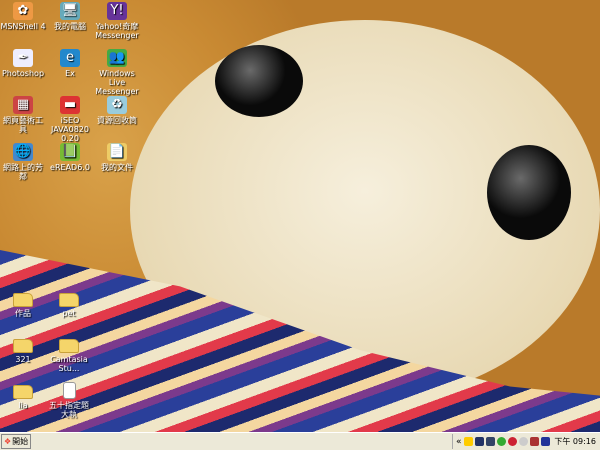 The height and width of the screenshot is (450, 600). Describe the element at coordinates (117, 31) in the screenshot. I see `icon-label: Yahoo!奇摩 Messenger` at that location.